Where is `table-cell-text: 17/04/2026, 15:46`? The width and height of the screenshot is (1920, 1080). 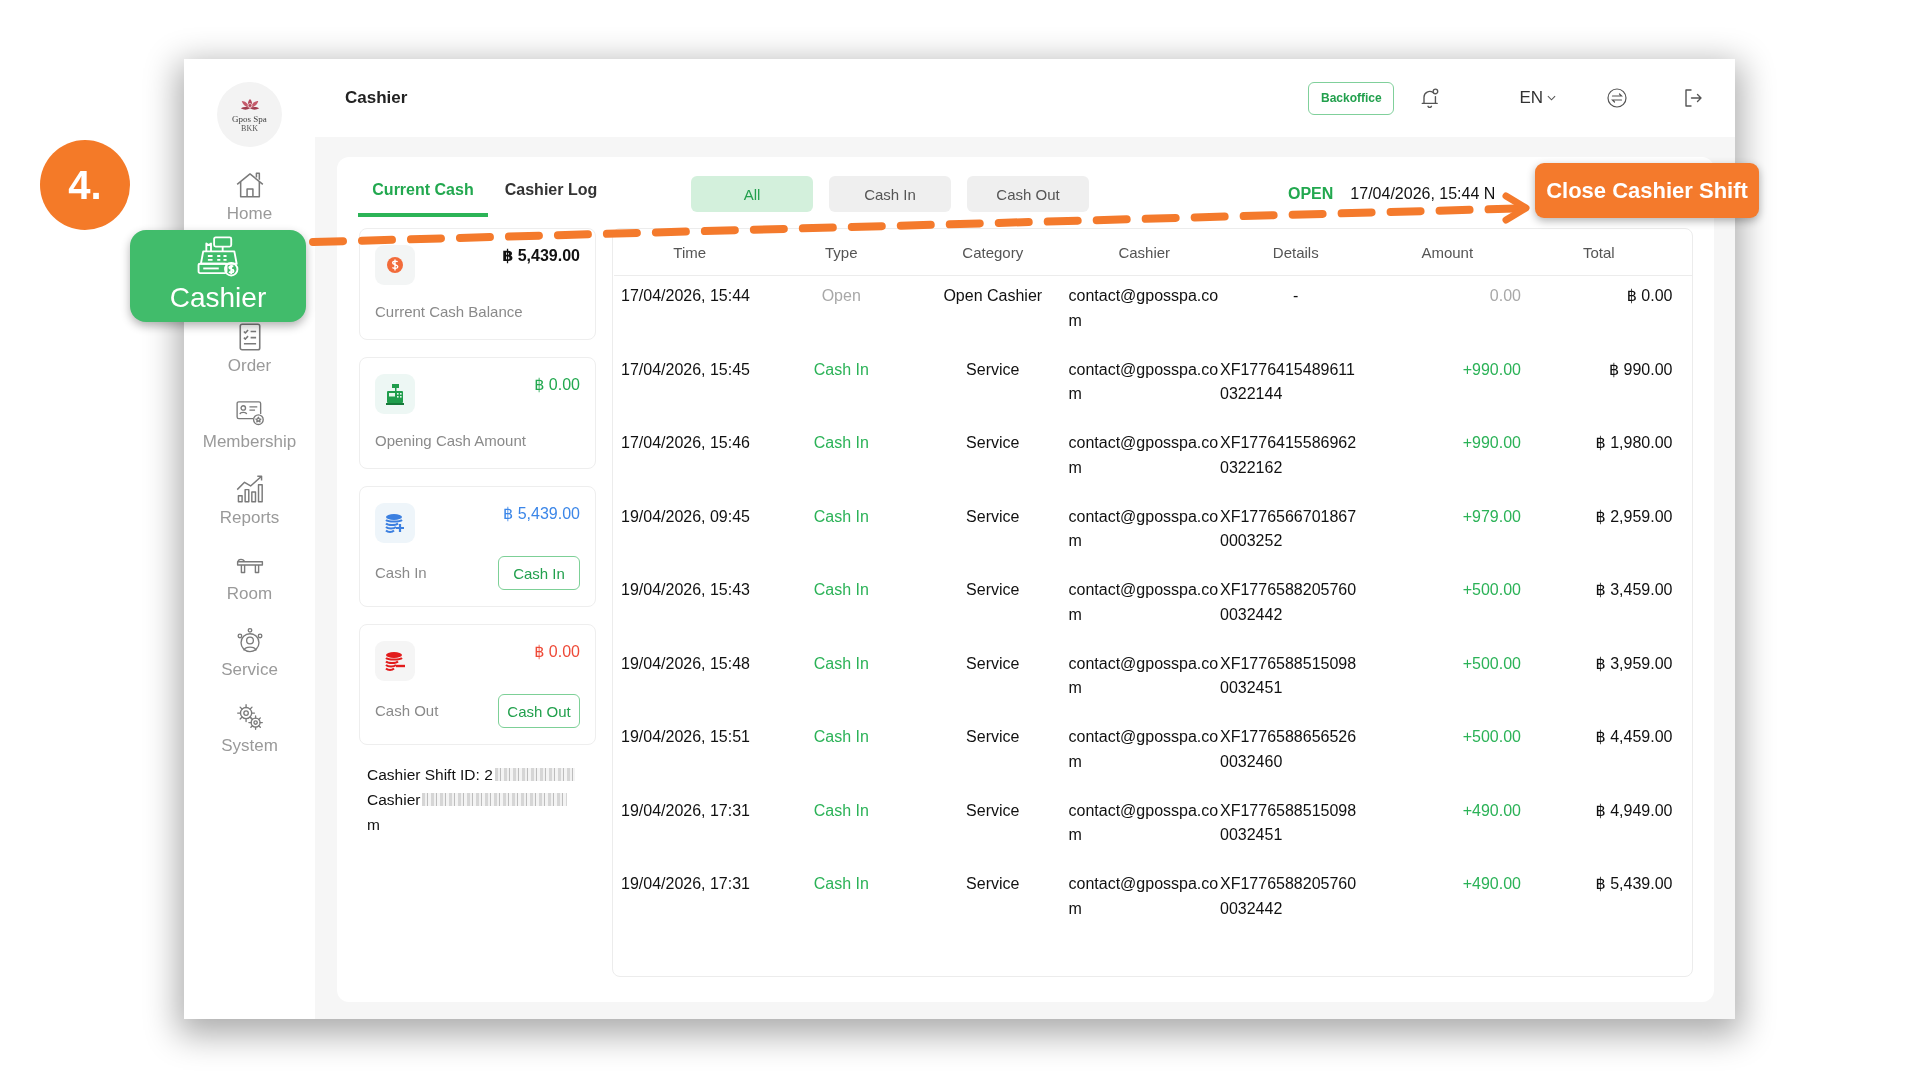 table-cell-text: 17/04/2026, 15:46 is located at coordinates (685, 443).